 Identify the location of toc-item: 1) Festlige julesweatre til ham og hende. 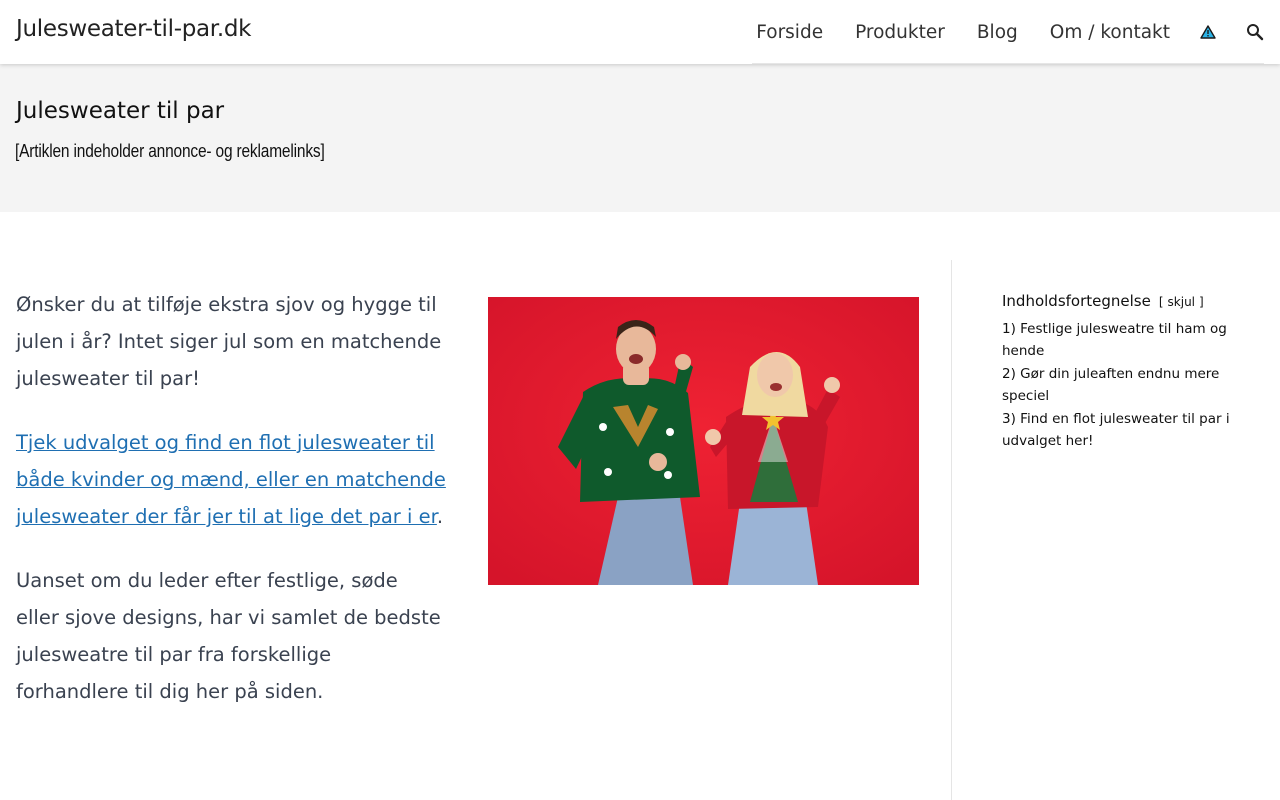
(1117, 340).